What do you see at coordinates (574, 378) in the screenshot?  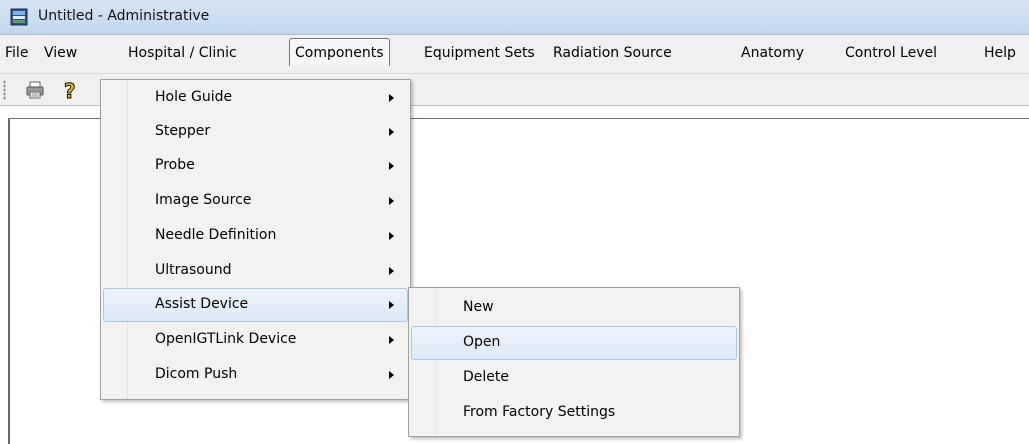 I see `menu-item-delete: Delete` at bounding box center [574, 378].